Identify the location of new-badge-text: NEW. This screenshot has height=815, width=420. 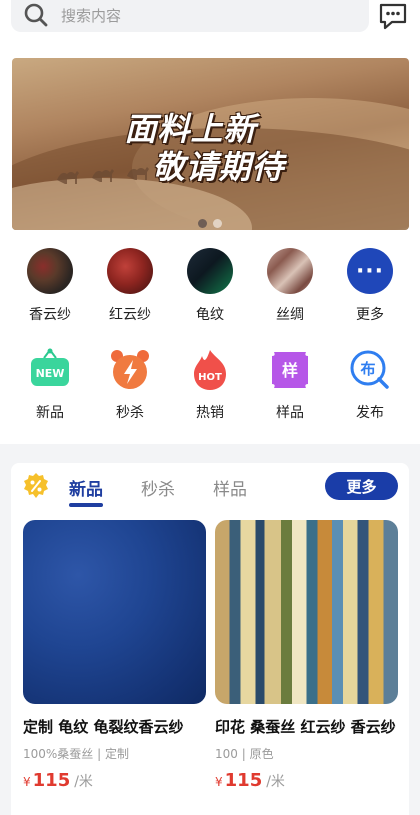
(50, 373).